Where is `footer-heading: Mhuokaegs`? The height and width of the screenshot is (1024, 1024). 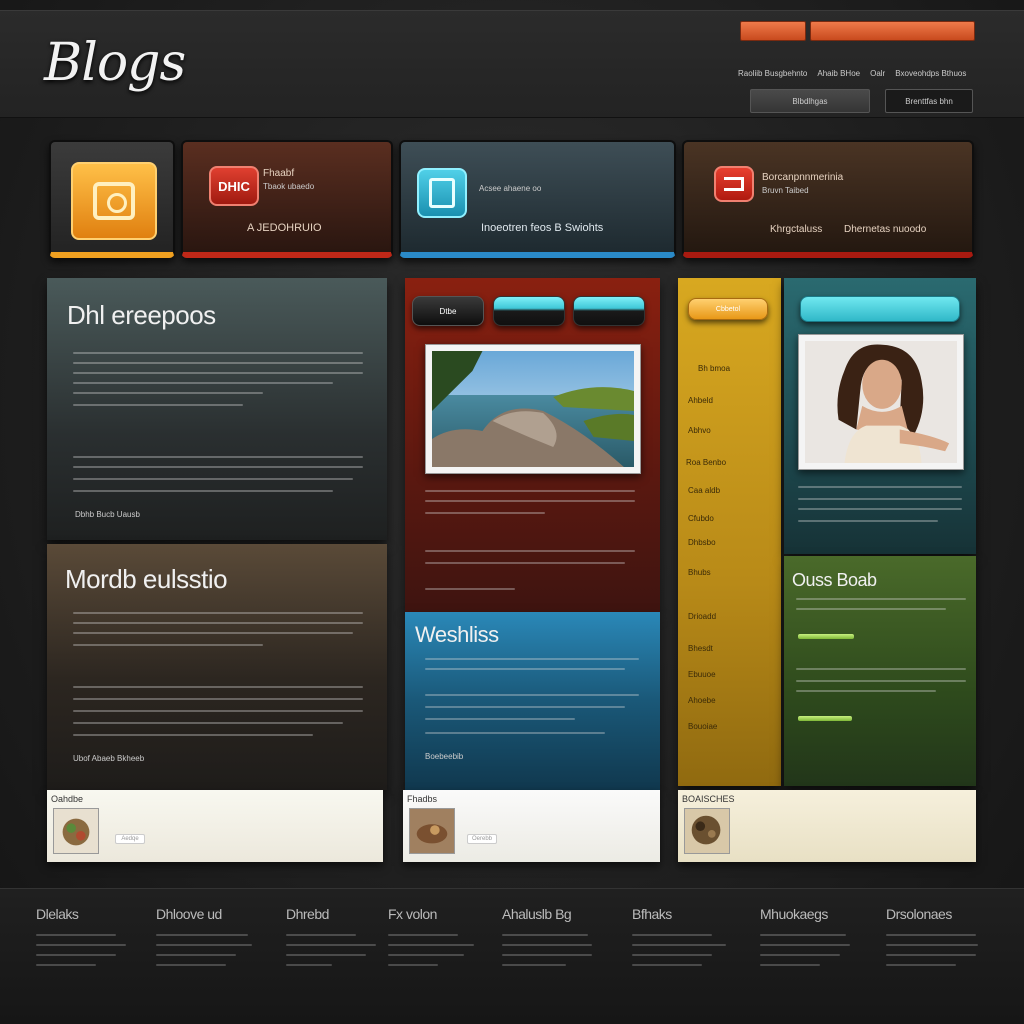 footer-heading: Mhuokaegs is located at coordinates (815, 914).